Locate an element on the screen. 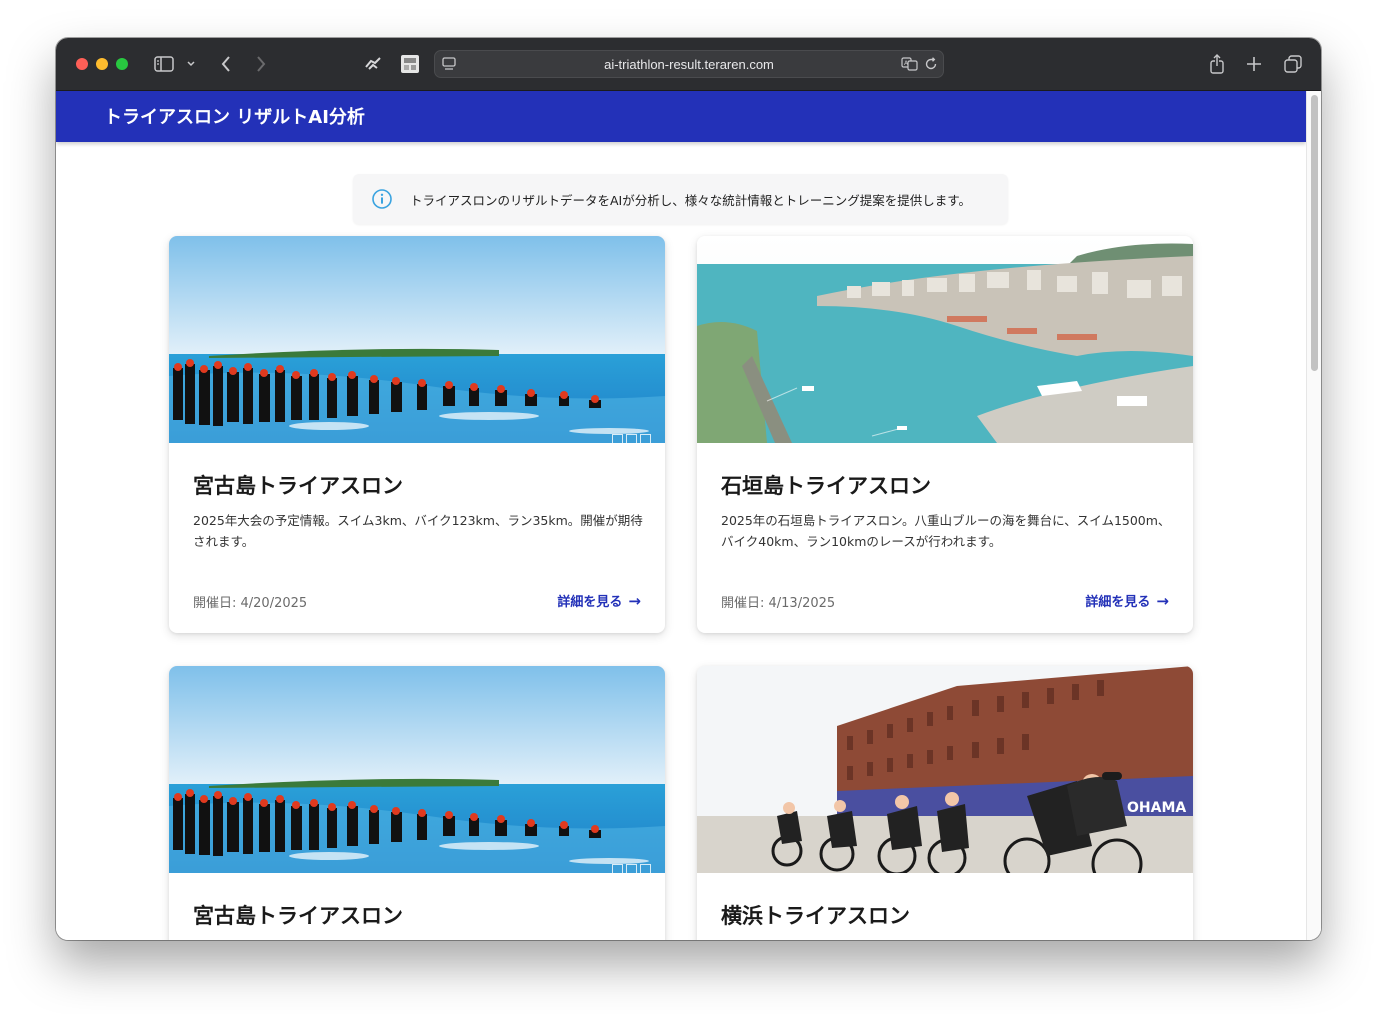 The height and width of the screenshot is (1014, 1377). race-card: 宮古島トライアスロン is located at coordinates (417, 803).